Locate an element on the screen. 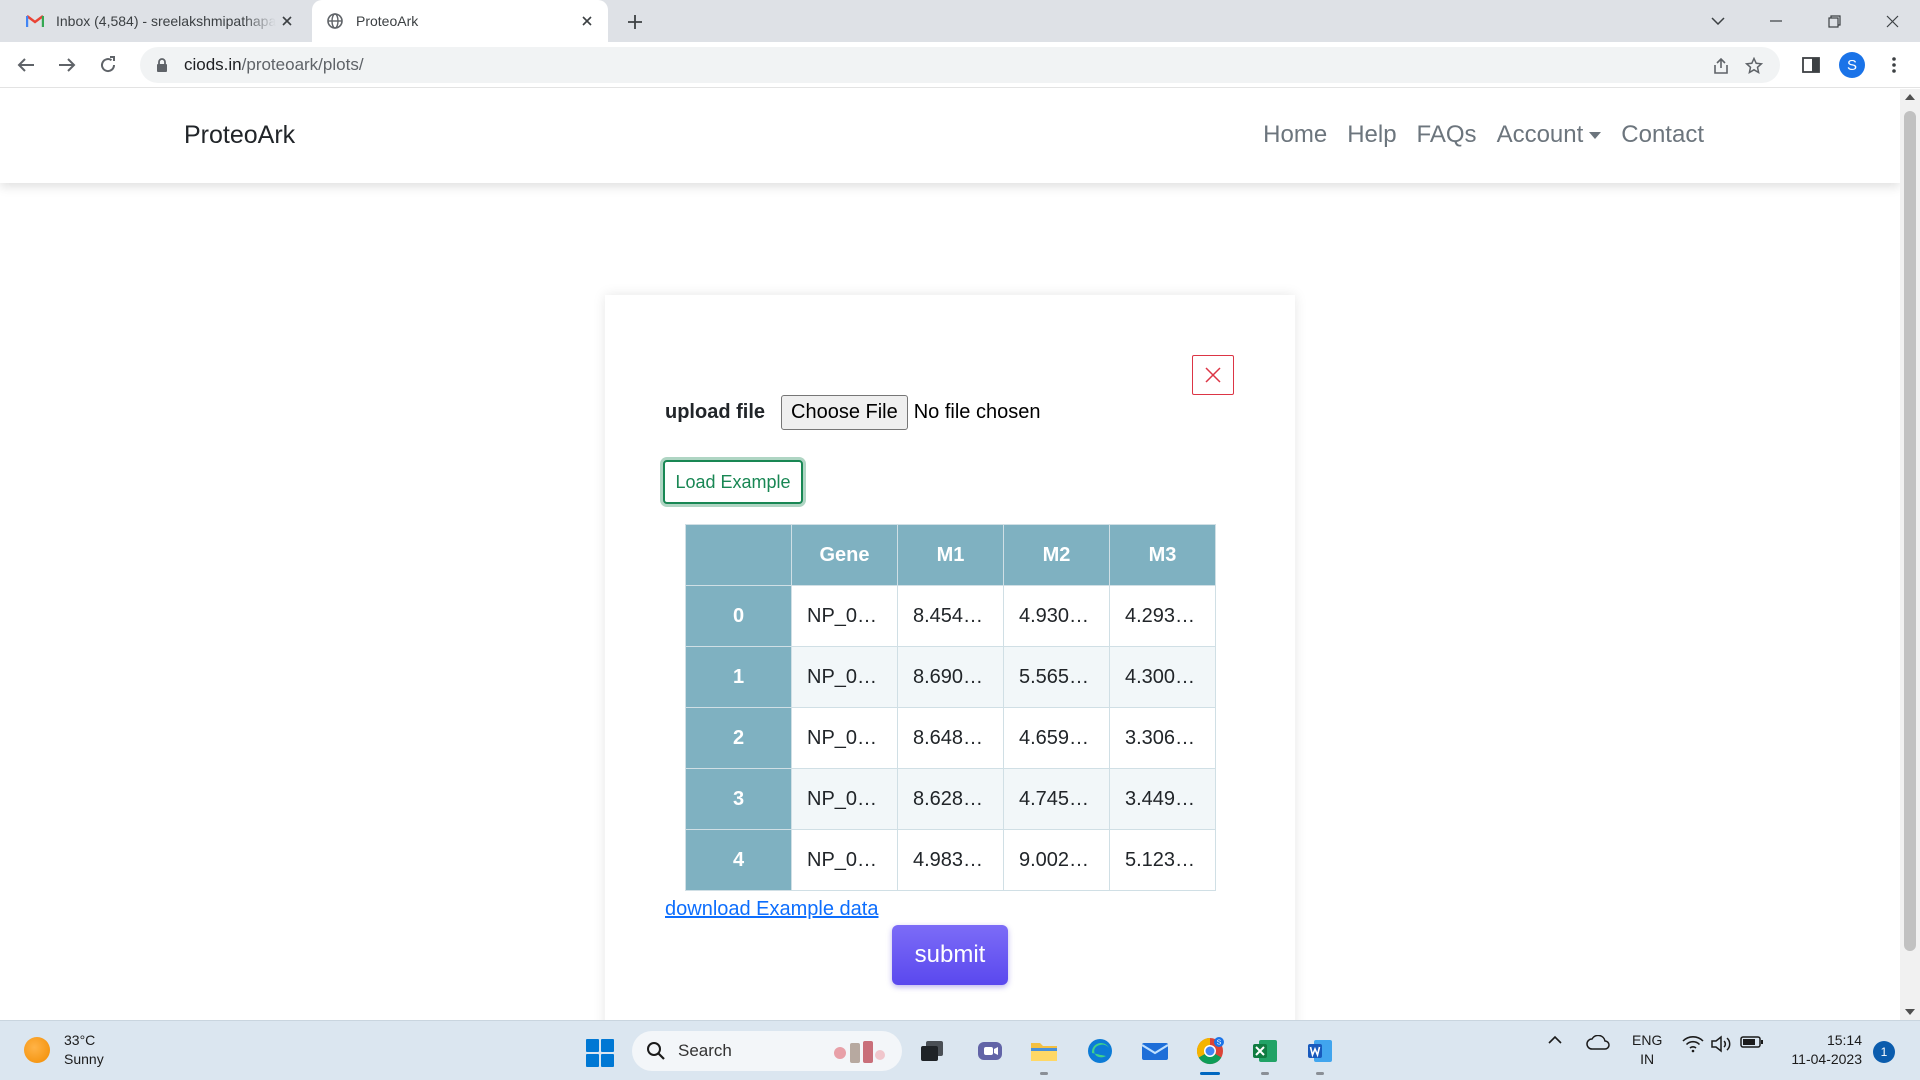 This screenshot has height=1080, width=1920. side-panel-icon is located at coordinates (1811, 65).